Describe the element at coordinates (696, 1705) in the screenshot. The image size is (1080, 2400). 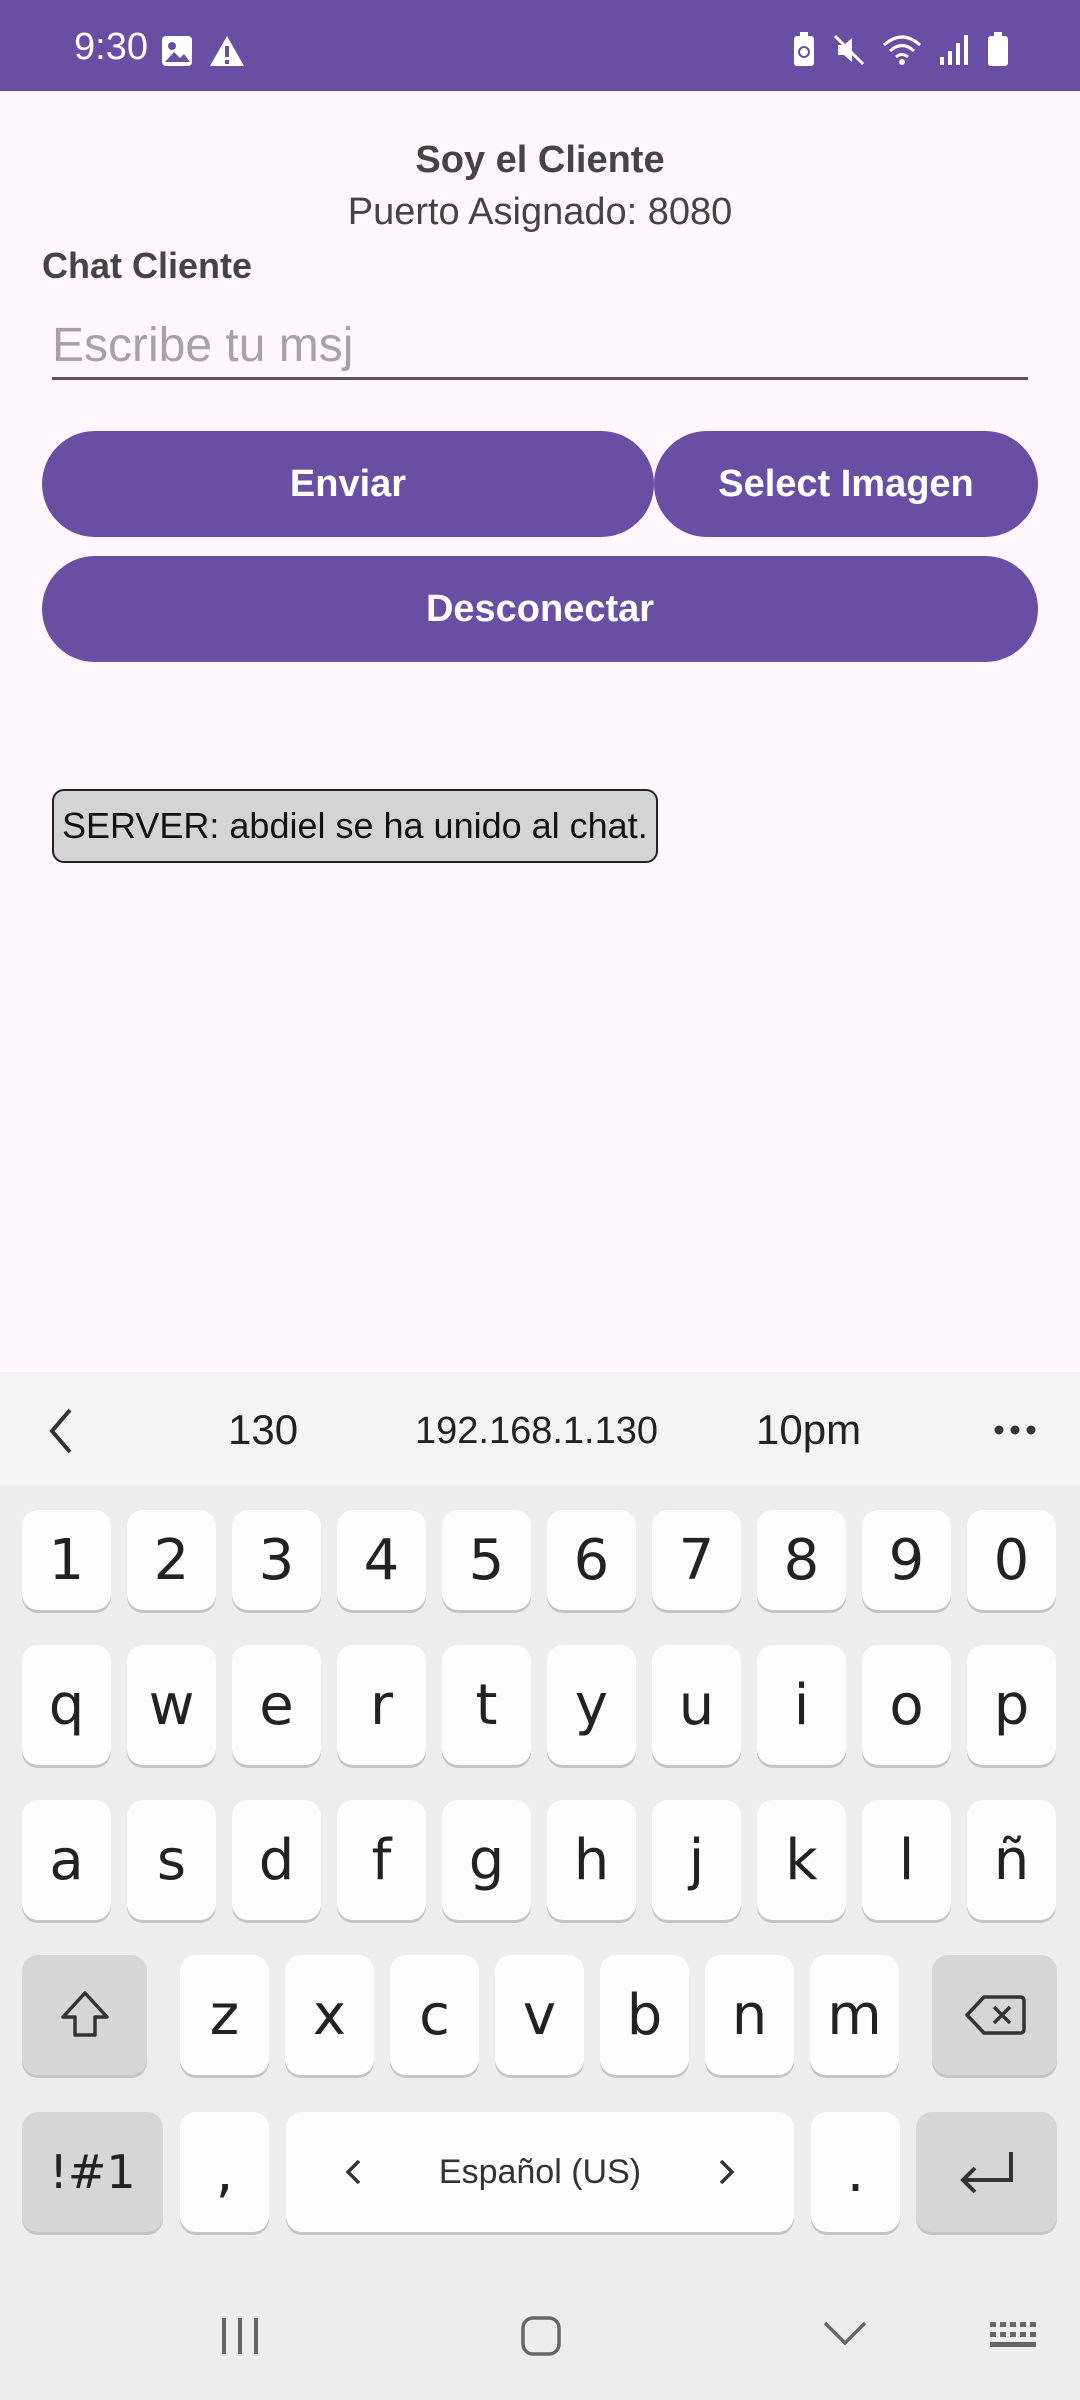
I see `key-u: u` at that location.